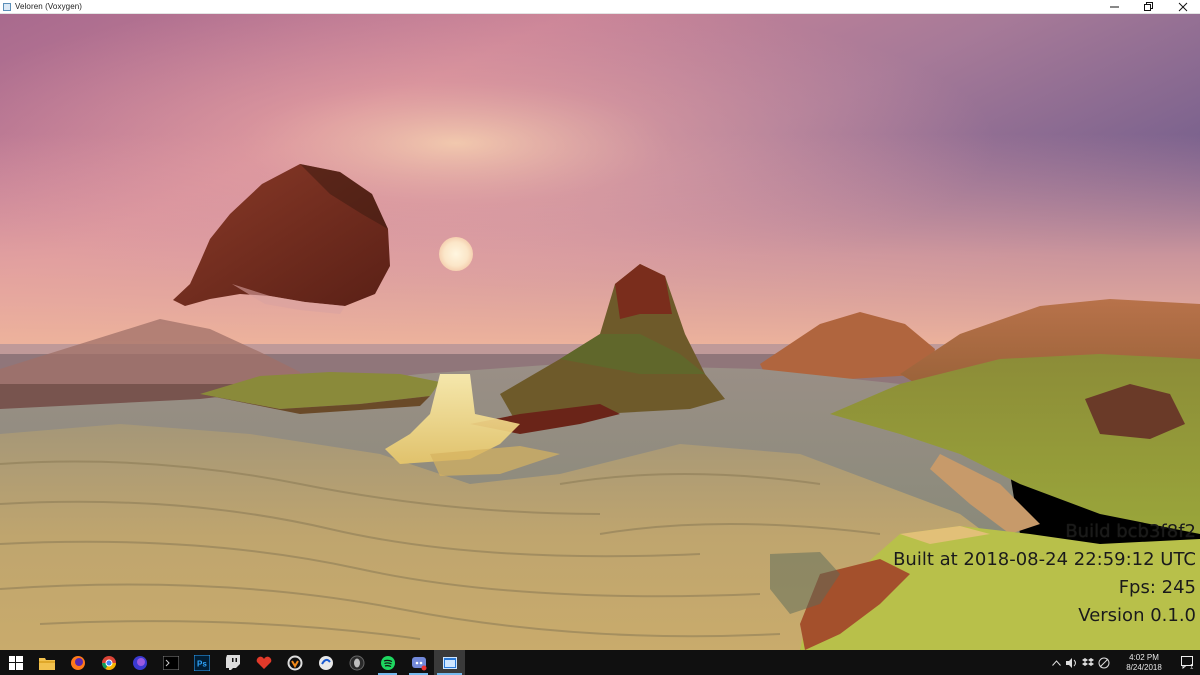 This screenshot has height=675, width=1200. I want to click on taskbar-twitch, so click(232, 662).